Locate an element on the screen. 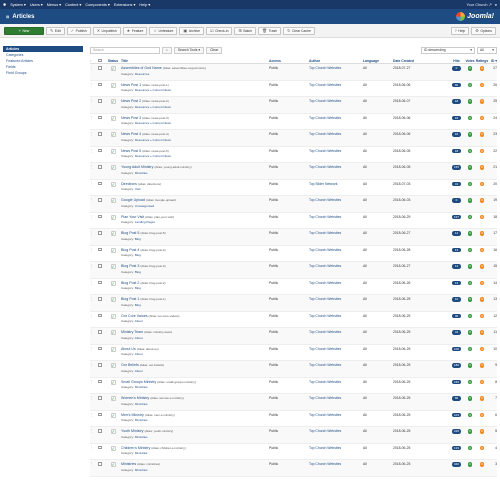 The height and width of the screenshot is (500, 500). article-title-link: Blog Post 3 is located at coordinates (130, 266).